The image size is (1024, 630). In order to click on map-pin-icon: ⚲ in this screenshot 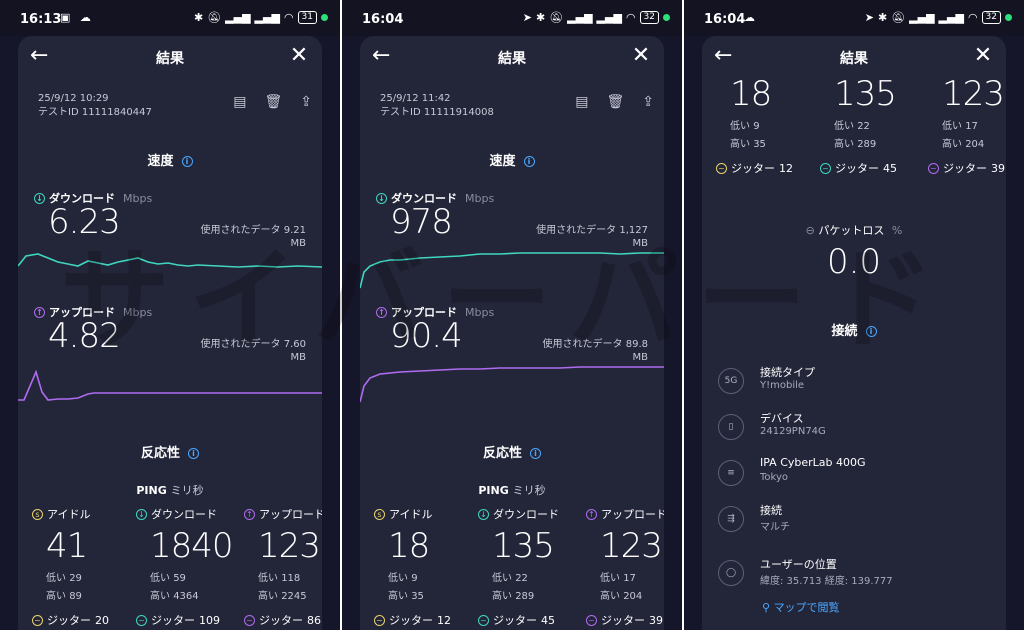, I will do `click(766, 607)`.